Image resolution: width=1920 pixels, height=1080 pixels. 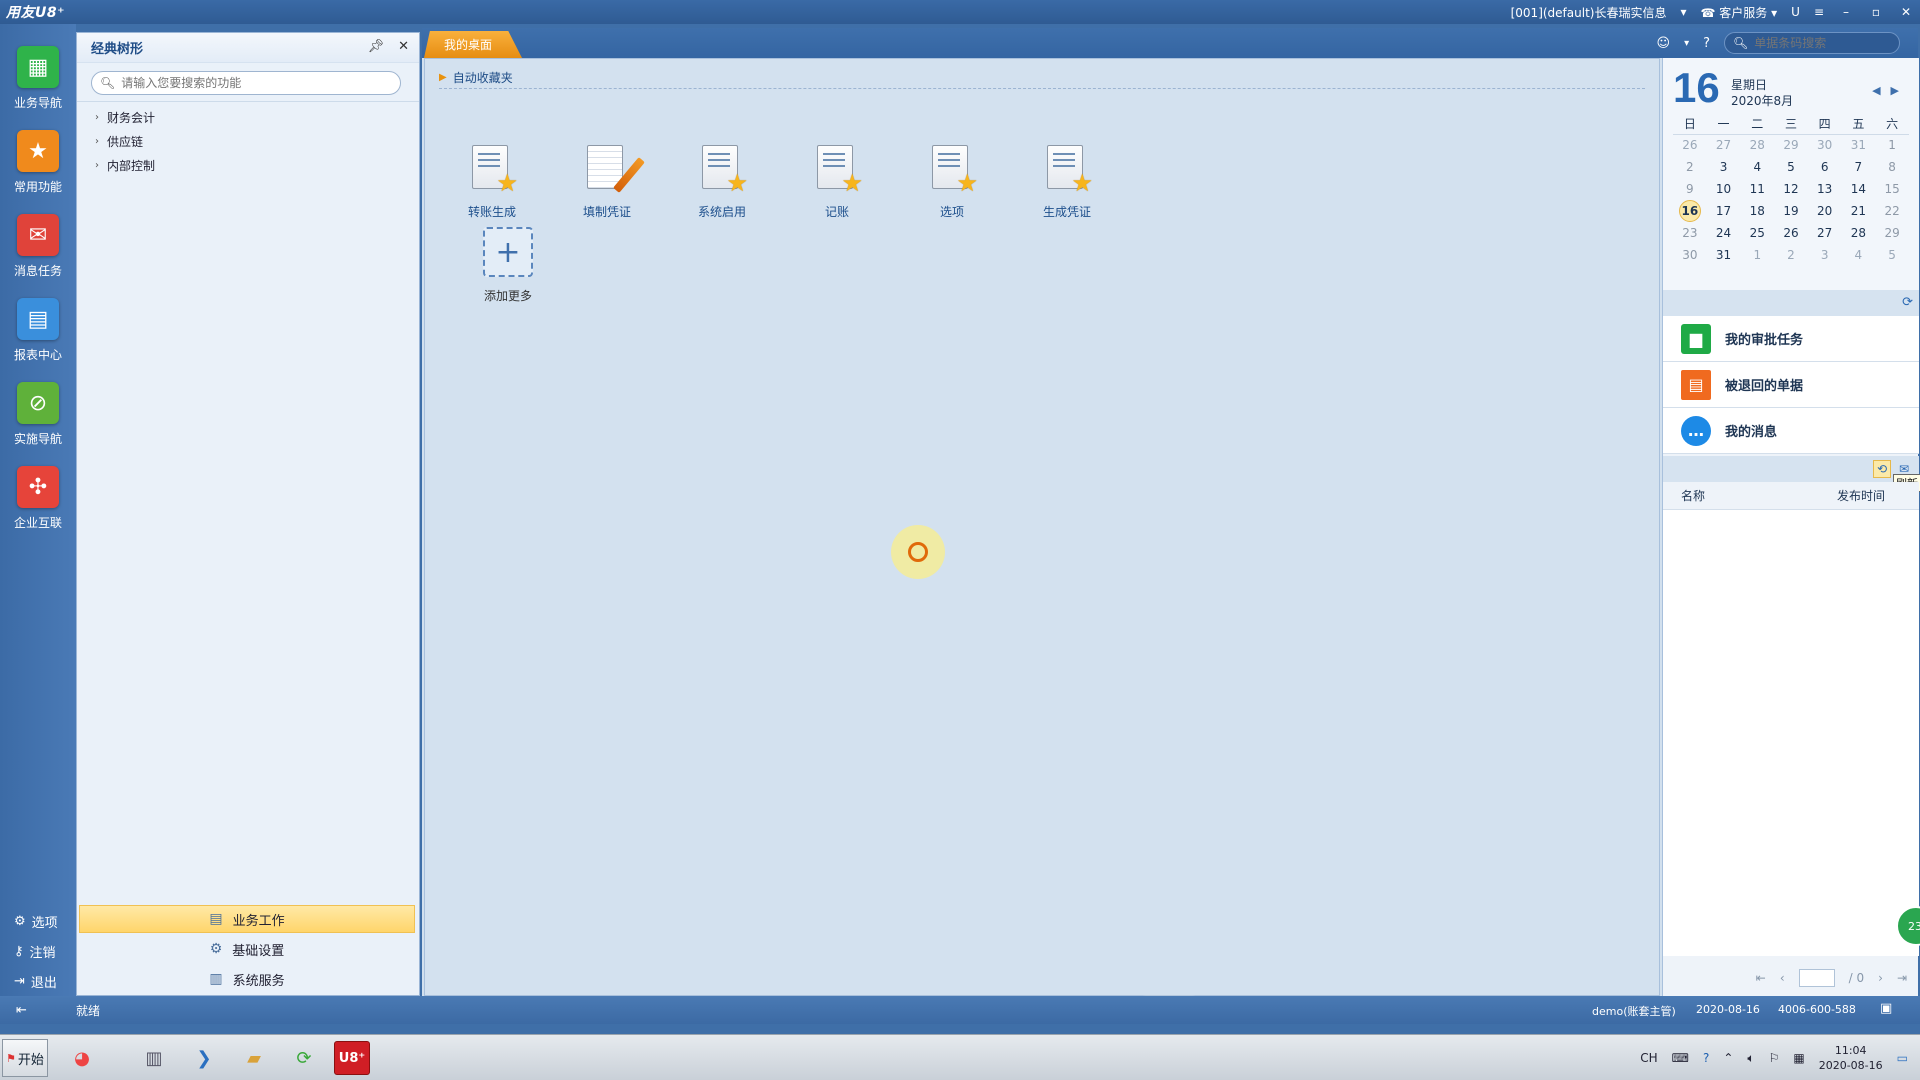 What do you see at coordinates (35, 951) in the screenshot?
I see `logout-button: ⚷ 注销` at bounding box center [35, 951].